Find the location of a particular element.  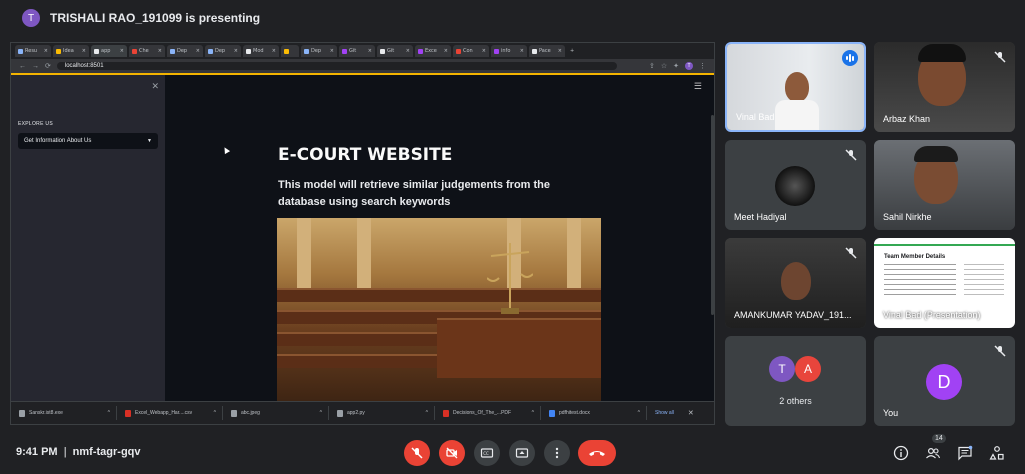

more-options-button is located at coordinates (557, 453).